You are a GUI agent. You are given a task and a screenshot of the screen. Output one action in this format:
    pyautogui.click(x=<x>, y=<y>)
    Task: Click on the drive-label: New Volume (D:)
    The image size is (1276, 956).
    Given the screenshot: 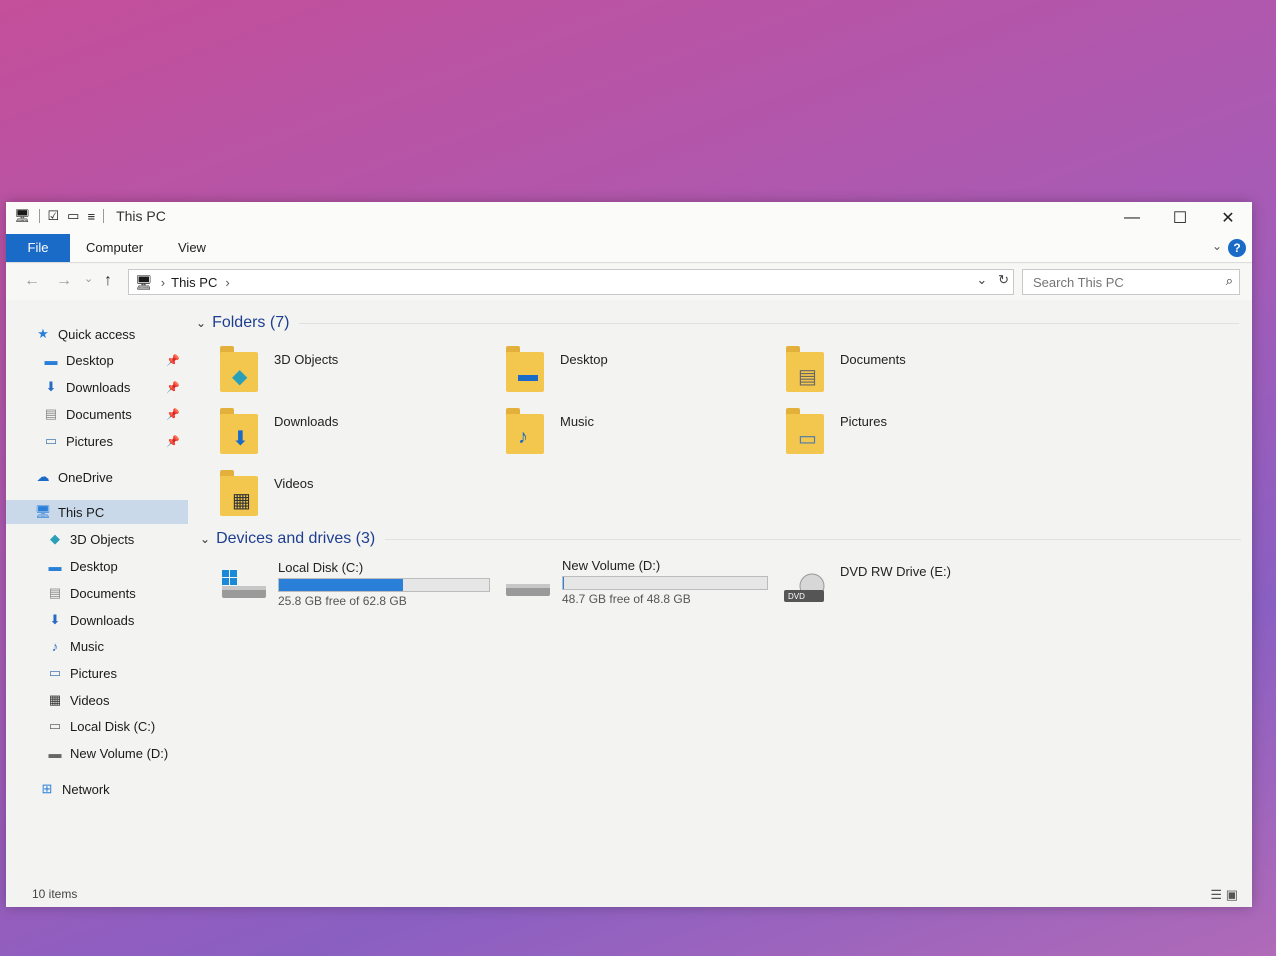 What is the action you would take?
    pyautogui.click(x=611, y=565)
    